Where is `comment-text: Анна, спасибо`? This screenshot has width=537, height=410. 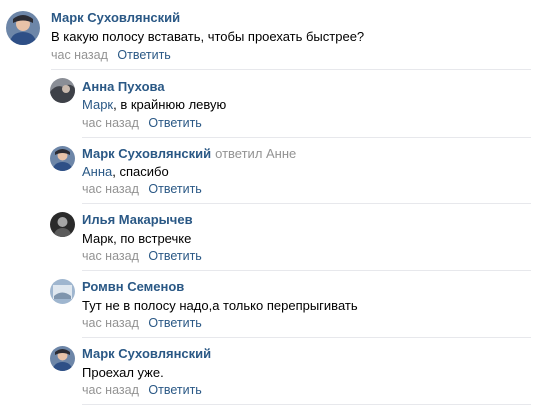 comment-text: Анна, спасибо is located at coordinates (125, 171).